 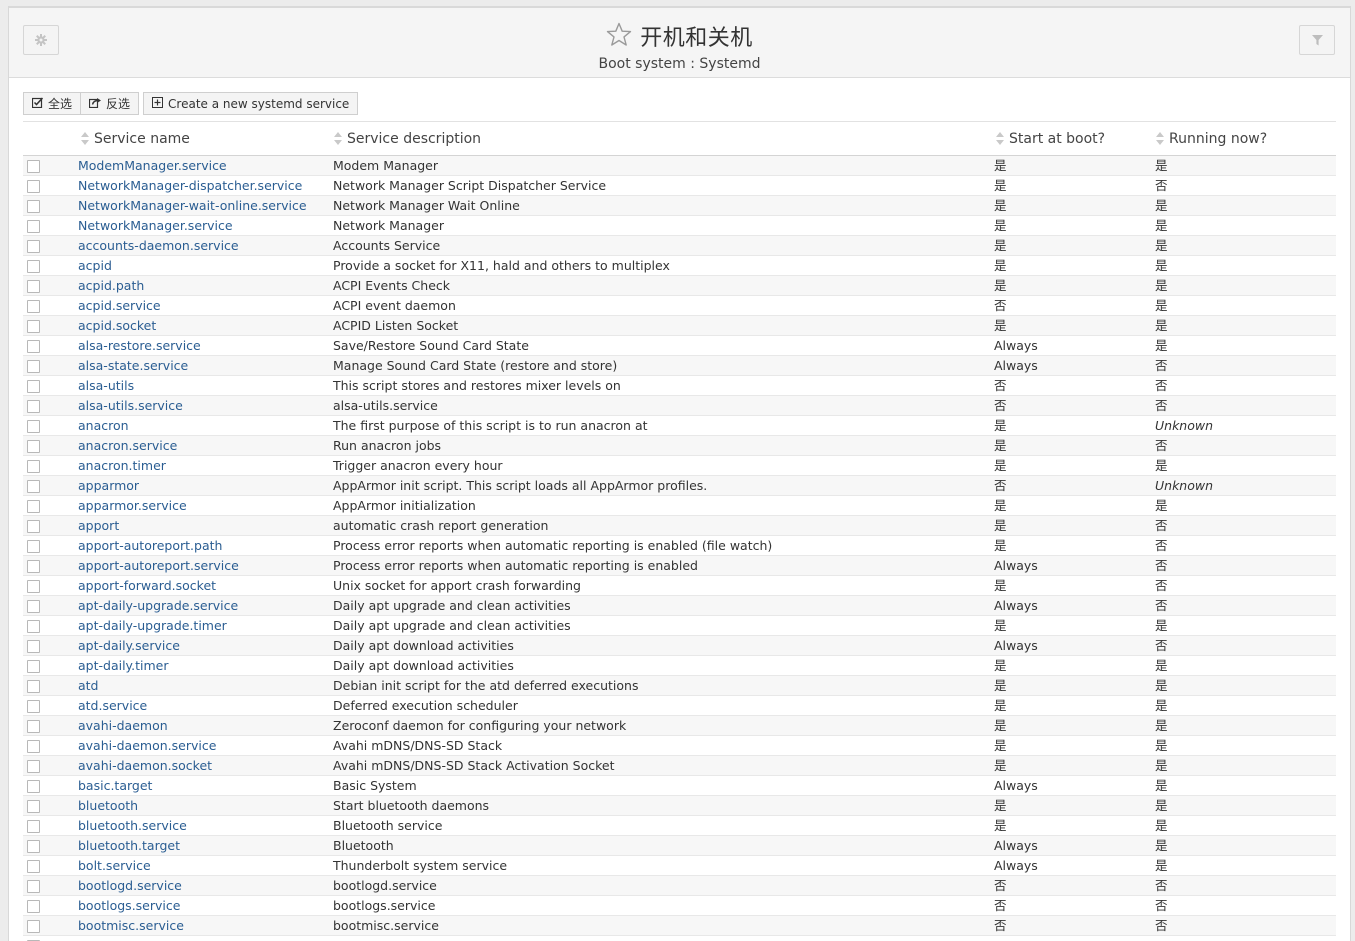 I want to click on service-name-link: apt-daily-upgrade.timer, so click(x=196, y=625).